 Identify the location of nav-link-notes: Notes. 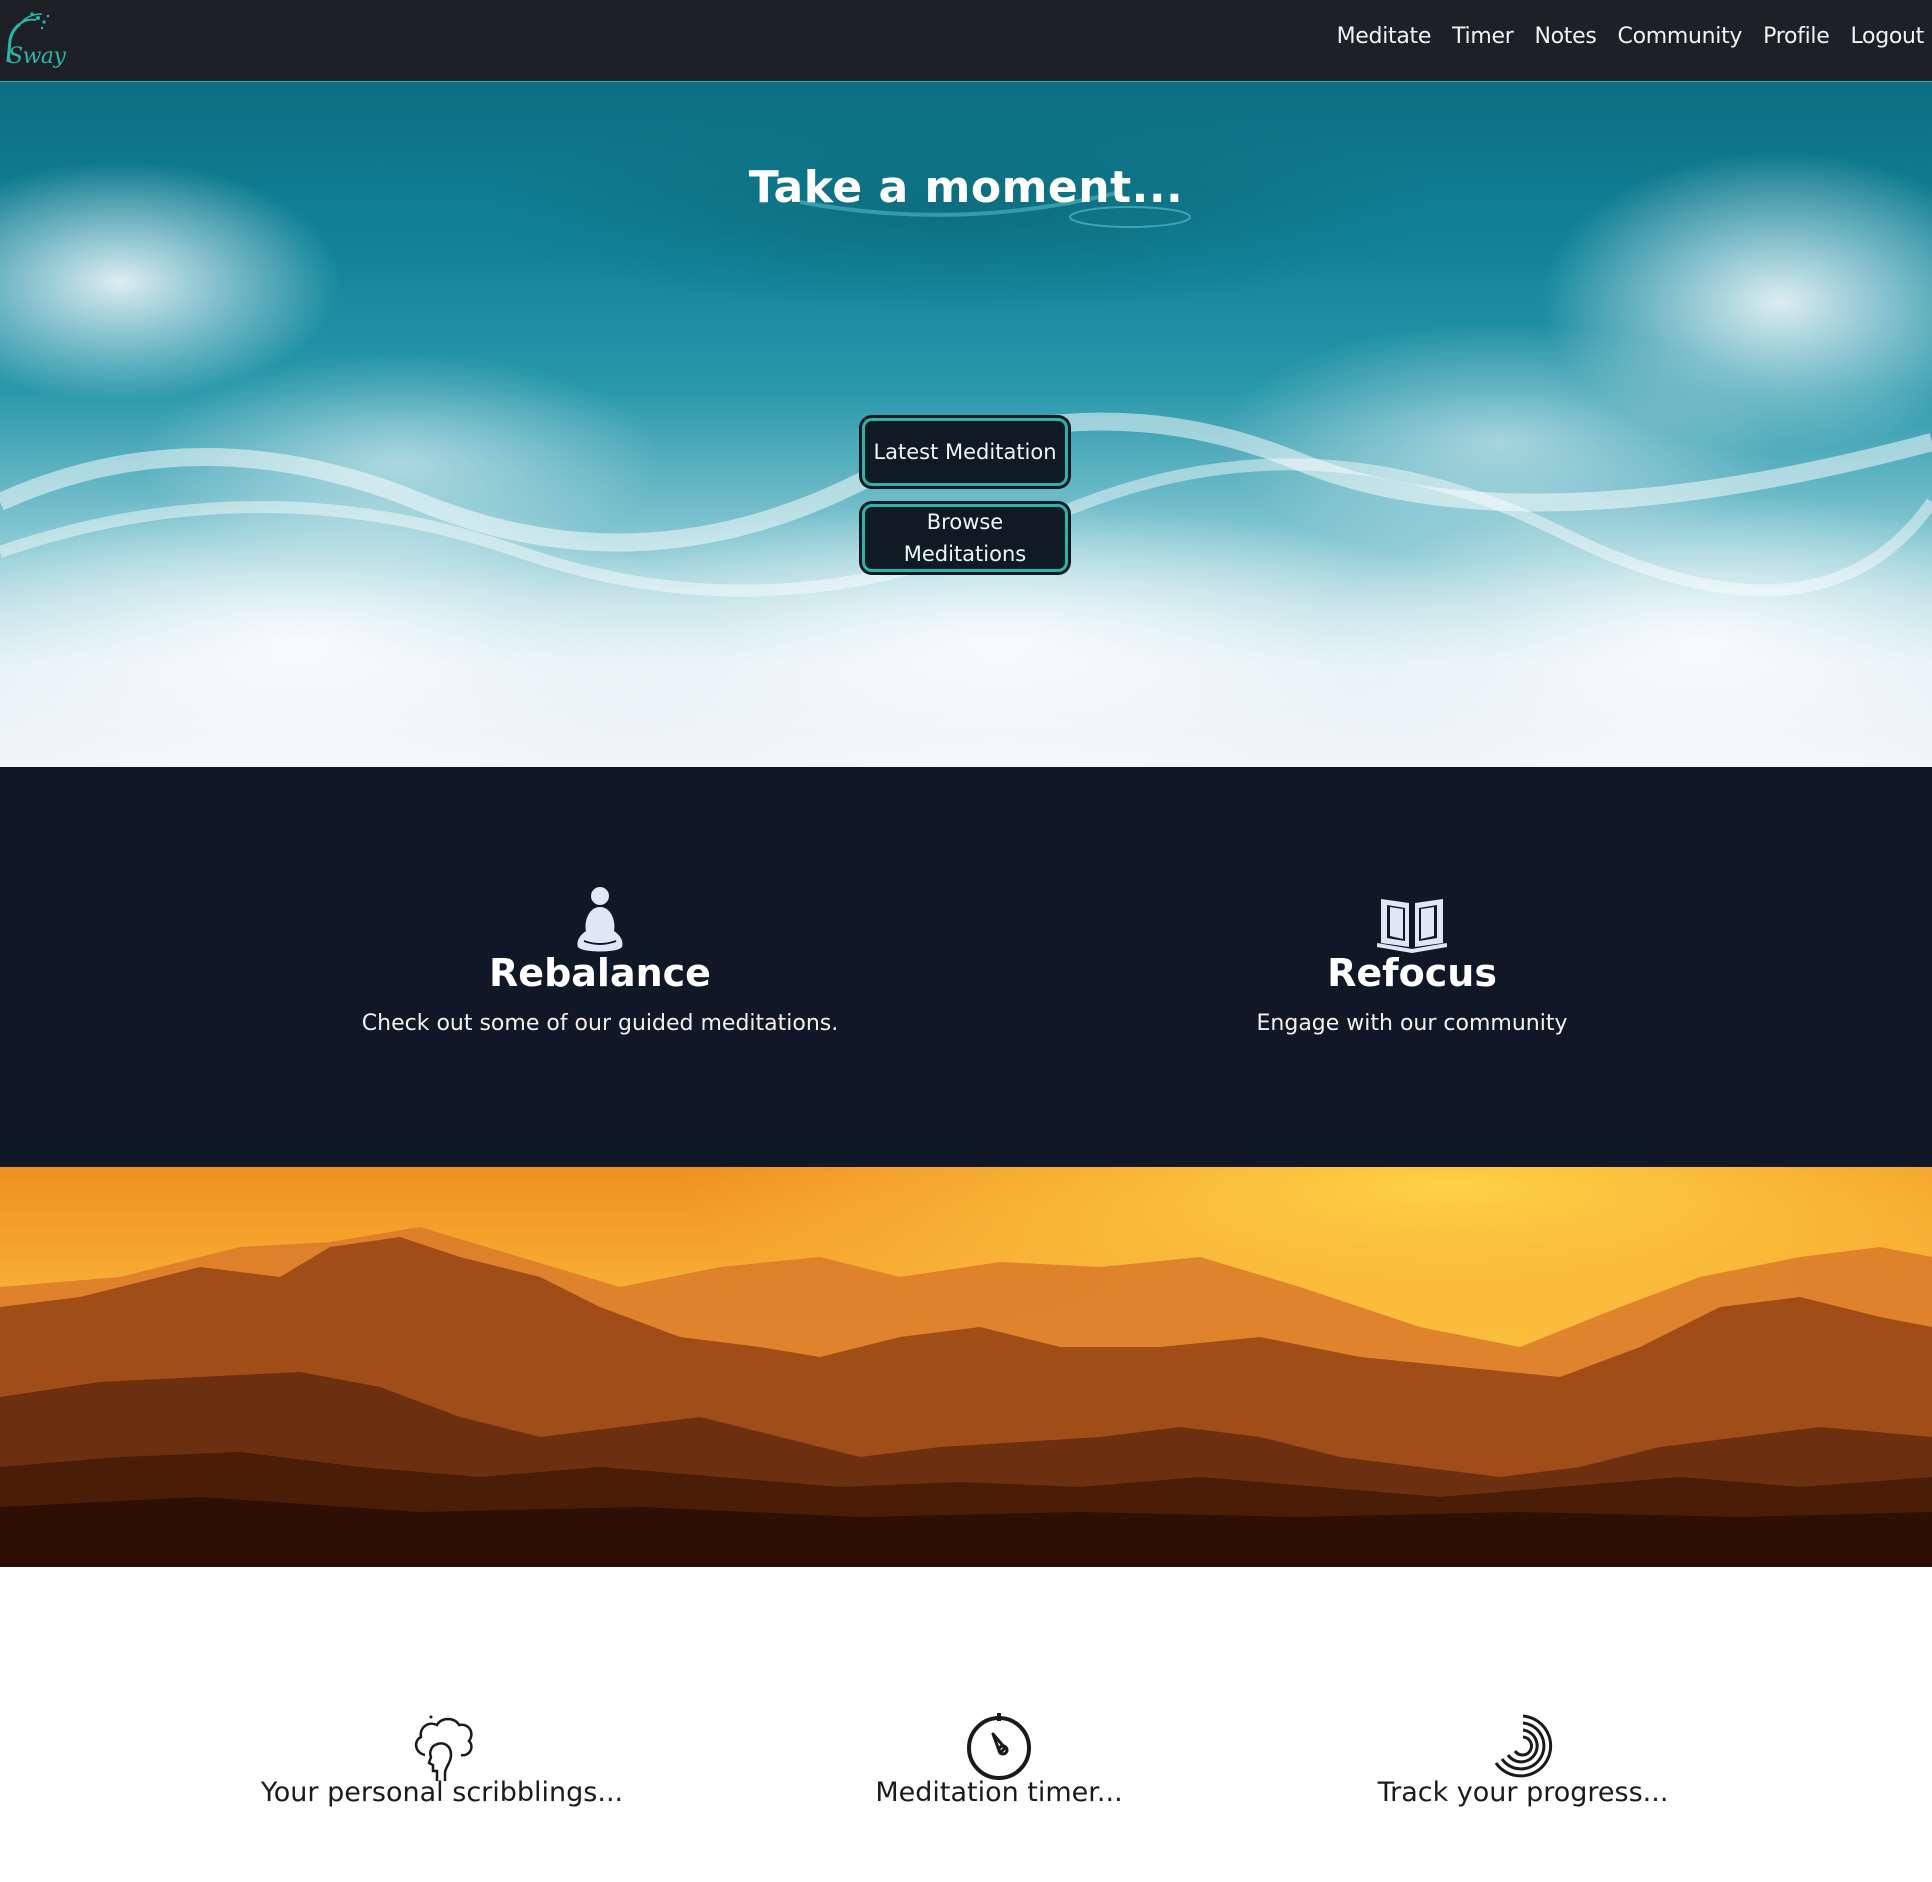
(1565, 36).